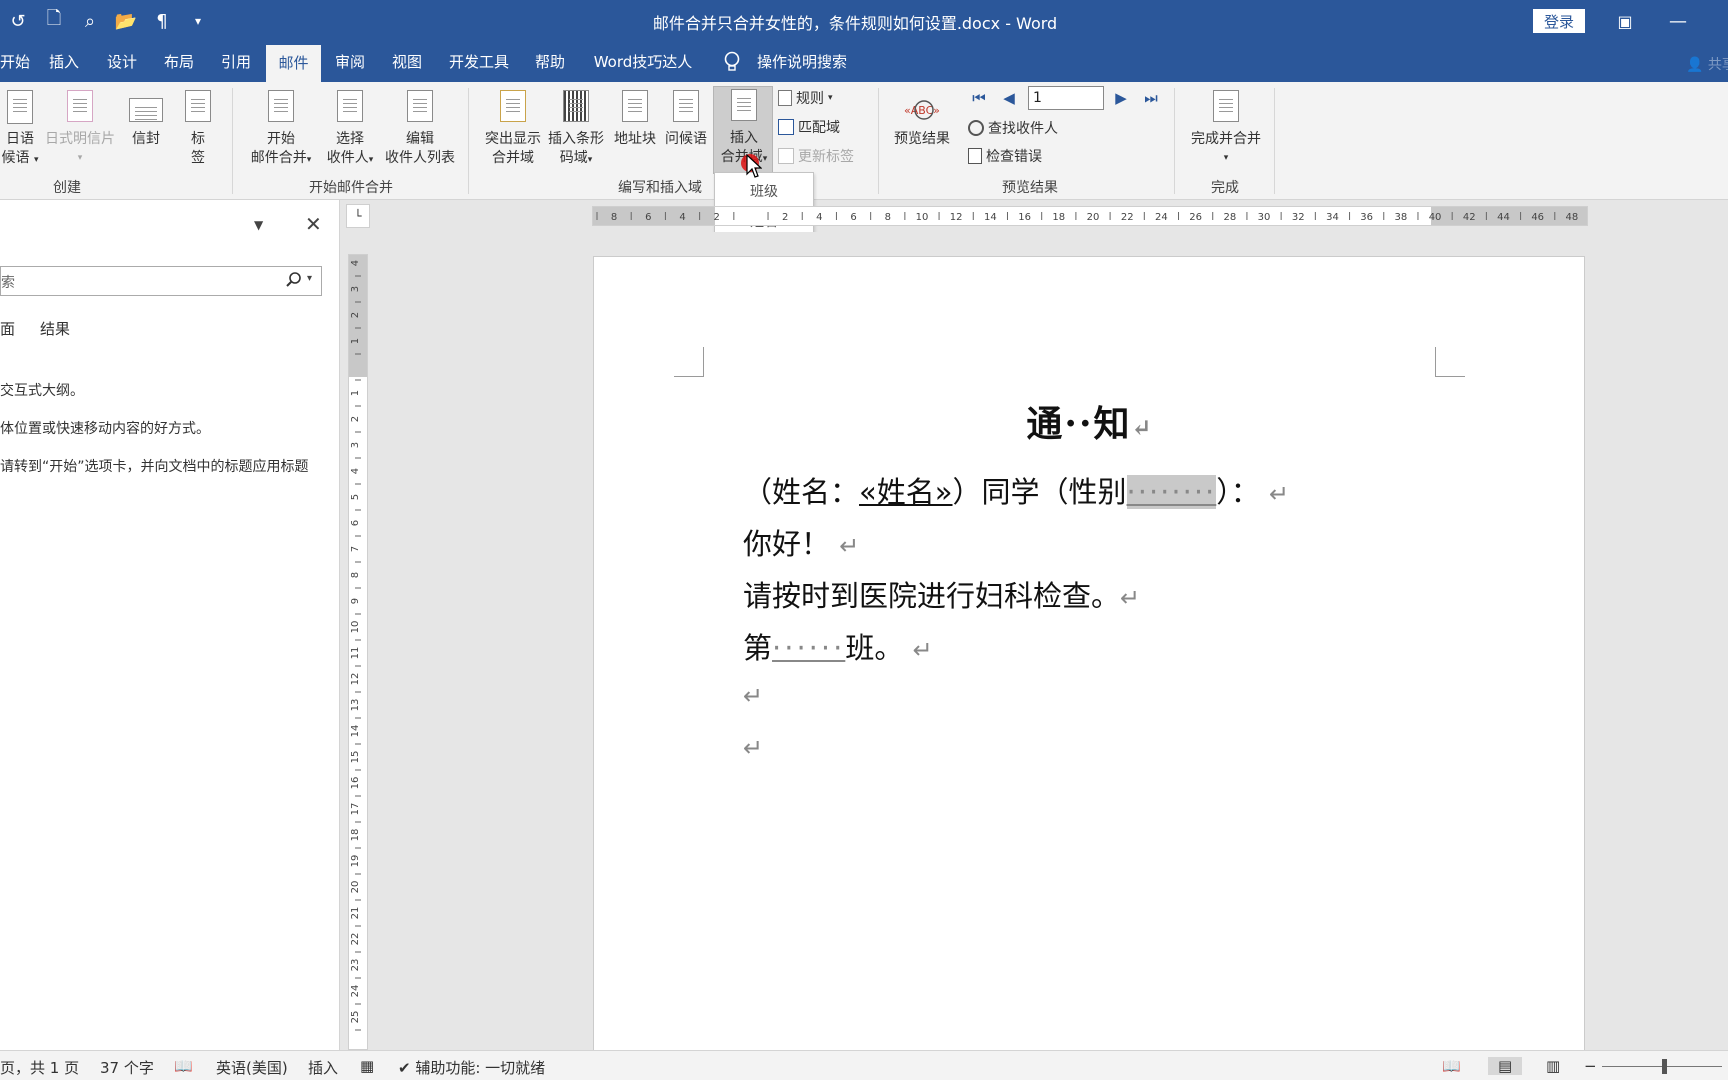  I want to click on print-layout-icon: ▤, so click(1505, 1066).